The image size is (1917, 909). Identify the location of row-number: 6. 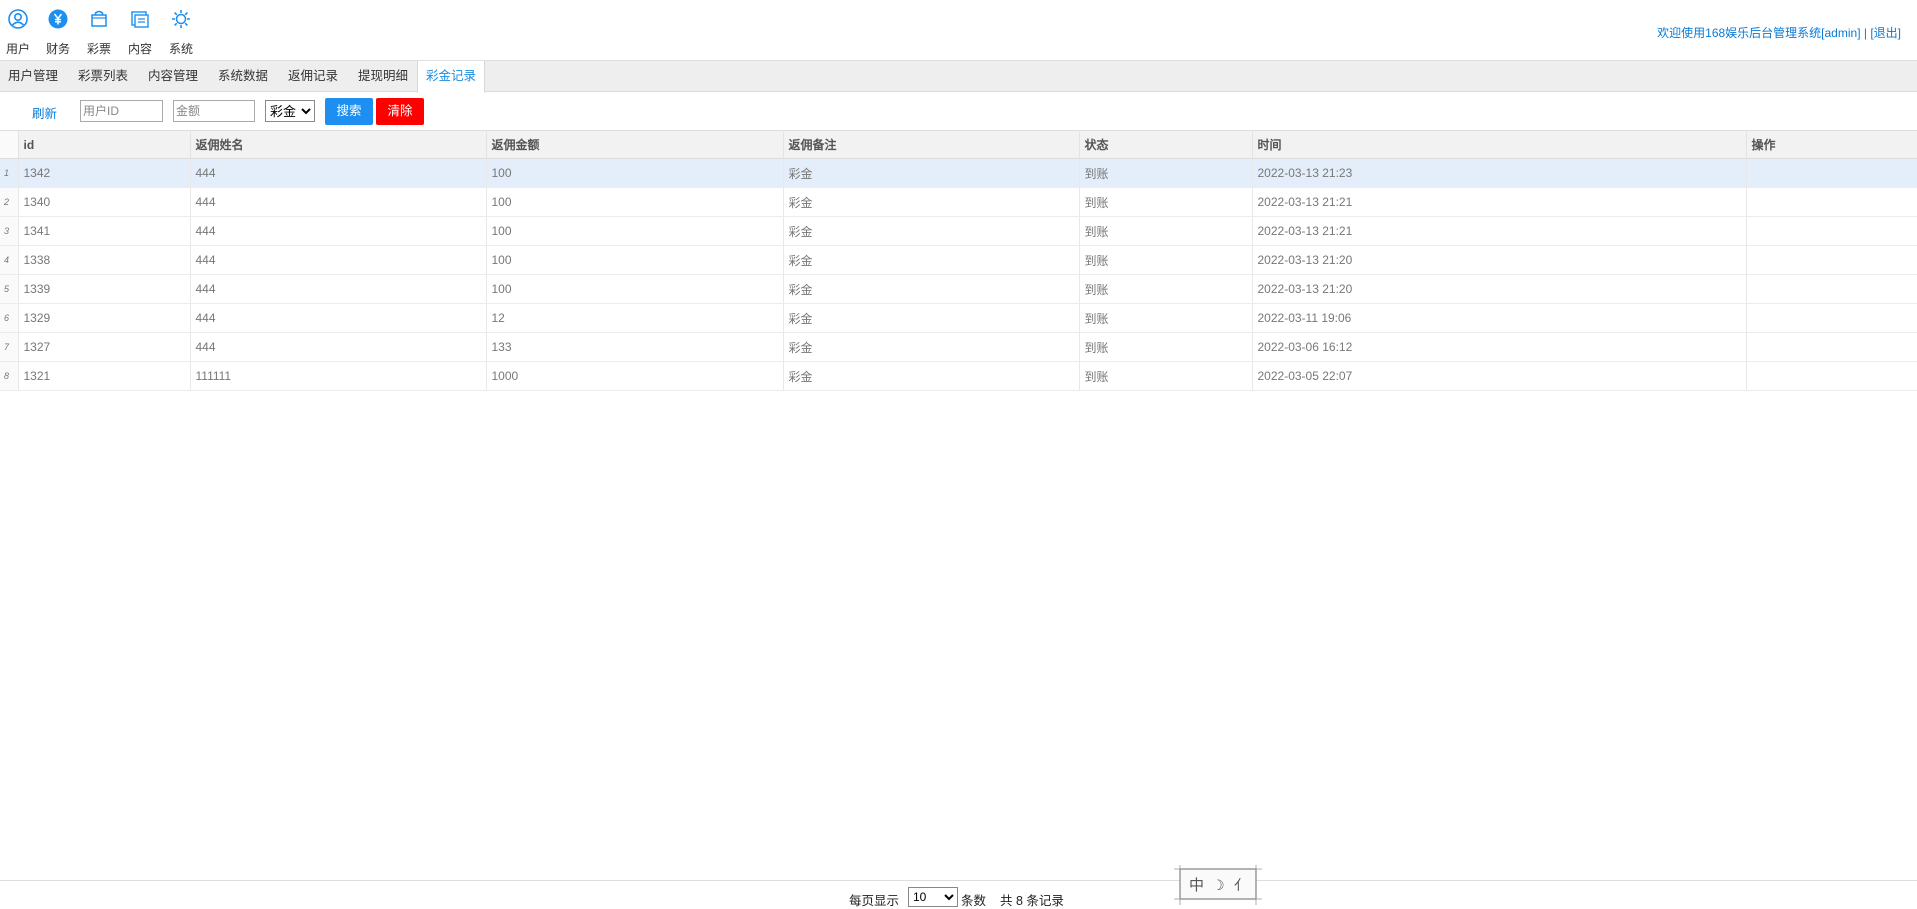
(9, 318).